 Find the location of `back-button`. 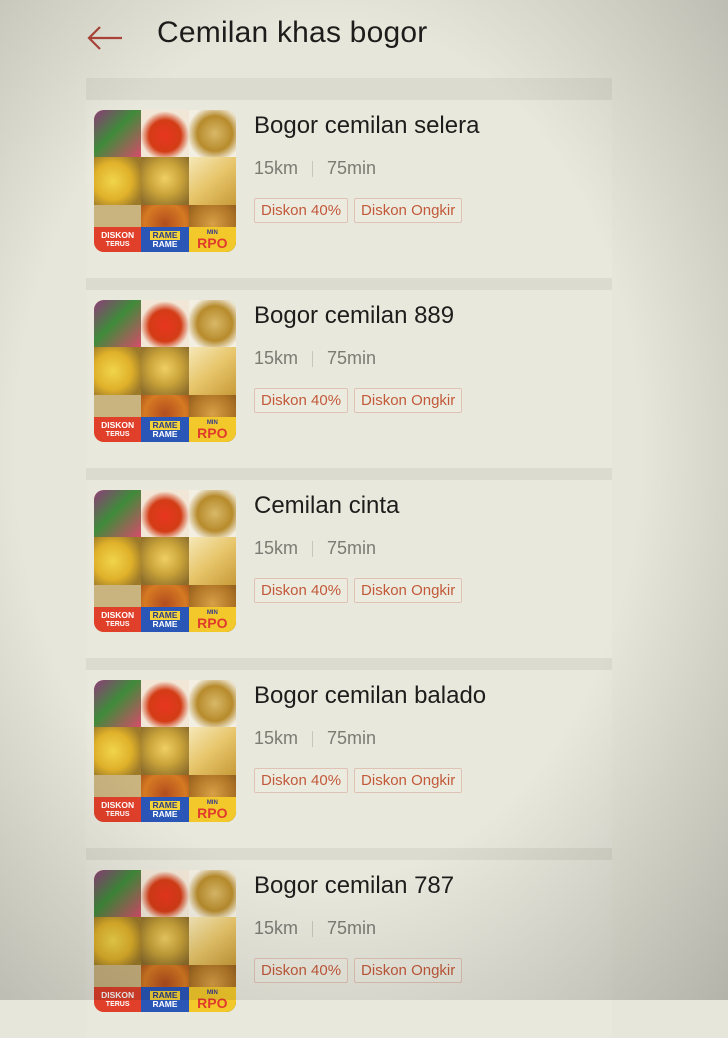

back-button is located at coordinates (105, 38).